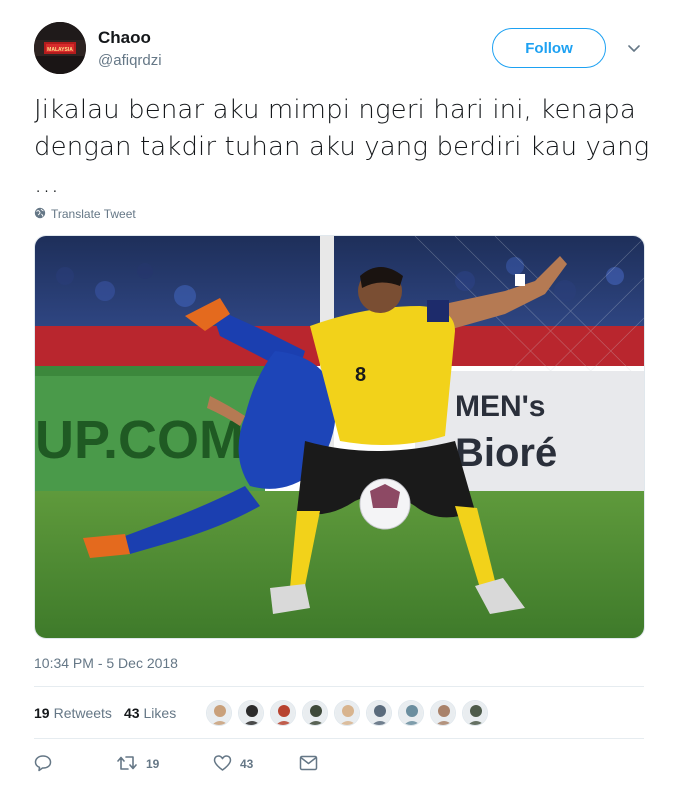 The height and width of the screenshot is (800, 675). Describe the element at coordinates (360, 375) in the screenshot. I see `jersey-number: 8` at that location.